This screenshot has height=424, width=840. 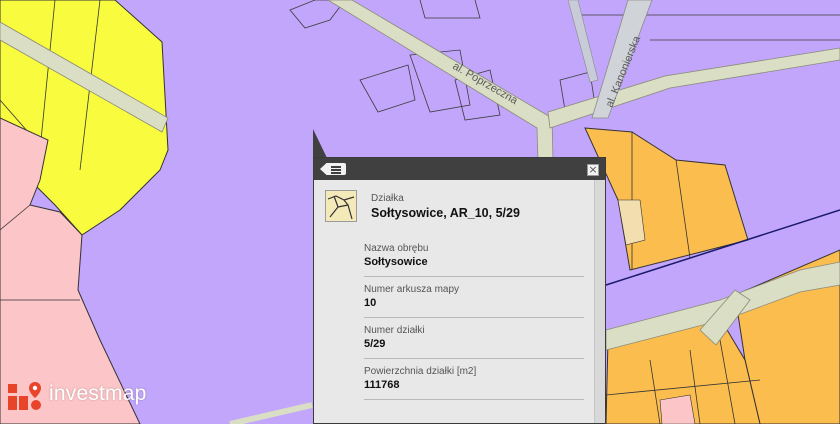 I want to click on attribute-value: Sołtysowice, so click(x=396, y=262).